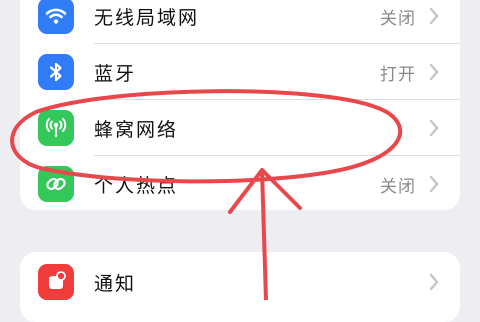 This screenshot has width=480, height=322. Describe the element at coordinates (398, 75) in the screenshot. I see `bluetooth-status: 打开` at that location.